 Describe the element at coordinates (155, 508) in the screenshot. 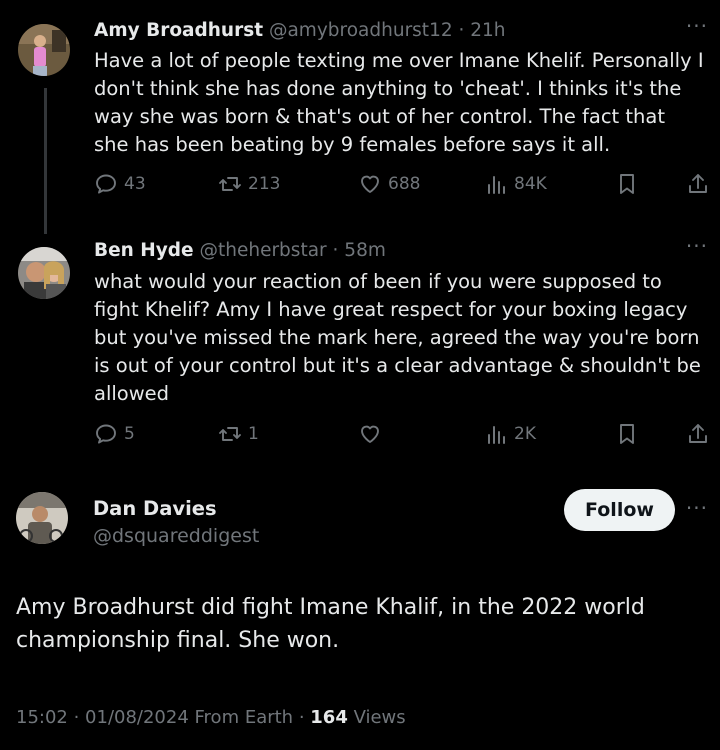

I see `author-name: Dan Davies` at that location.